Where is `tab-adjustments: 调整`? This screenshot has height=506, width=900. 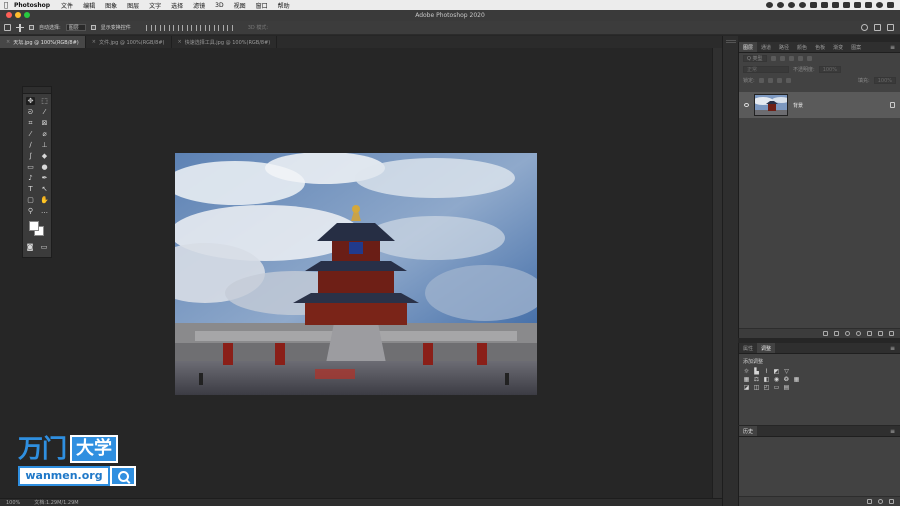 tab-adjustments: 调整 is located at coordinates (766, 348).